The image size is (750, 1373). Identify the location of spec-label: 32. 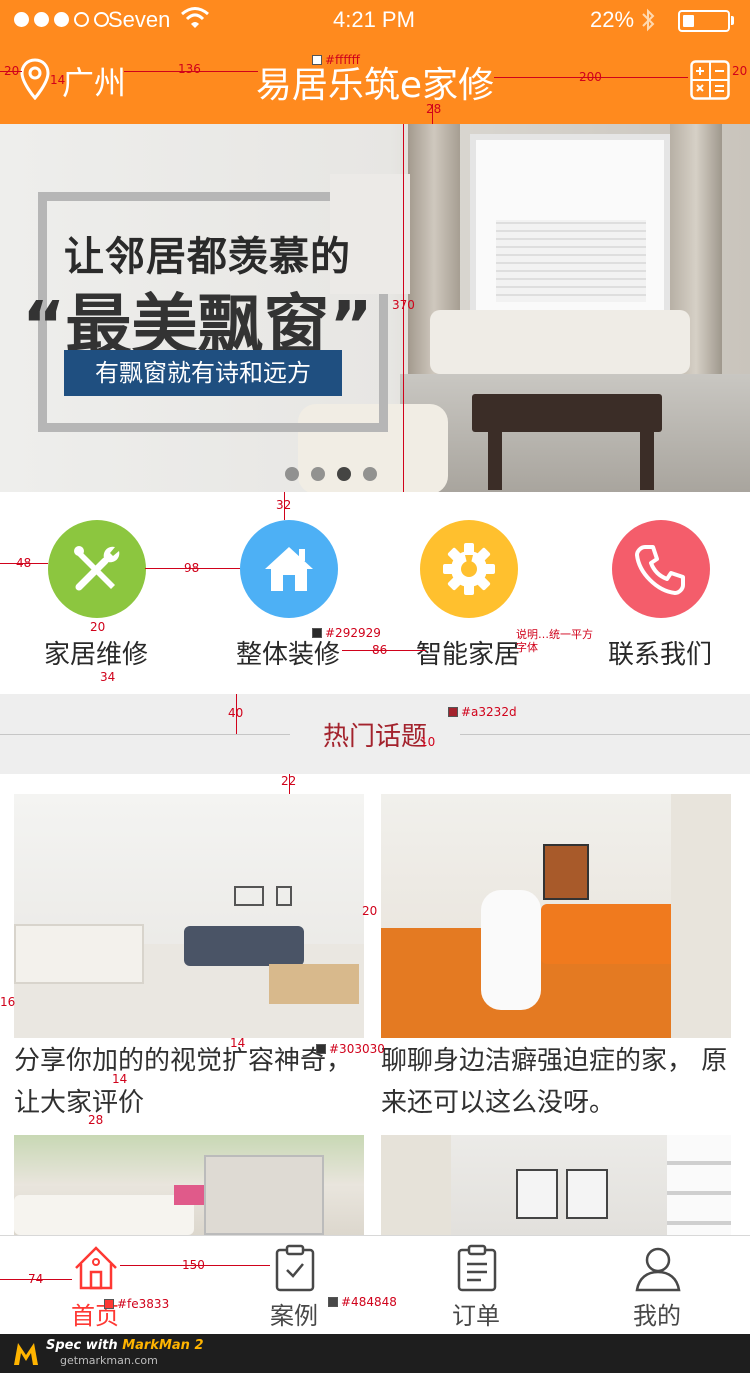
(284, 505).